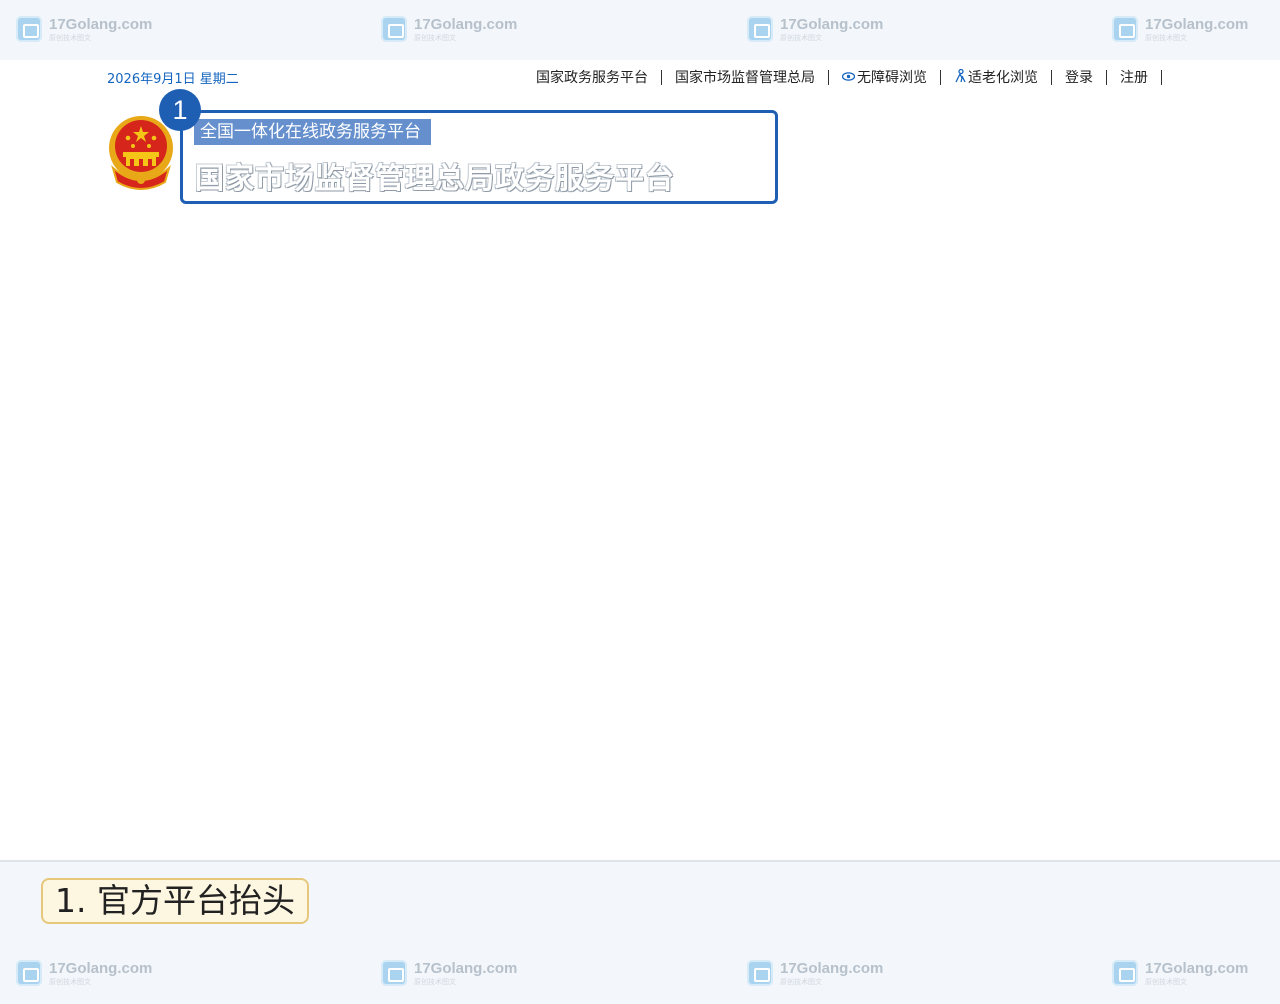 This screenshot has width=1280, height=1004. Describe the element at coordinates (180, 110) in the screenshot. I see `step-number-badge: 1` at that location.